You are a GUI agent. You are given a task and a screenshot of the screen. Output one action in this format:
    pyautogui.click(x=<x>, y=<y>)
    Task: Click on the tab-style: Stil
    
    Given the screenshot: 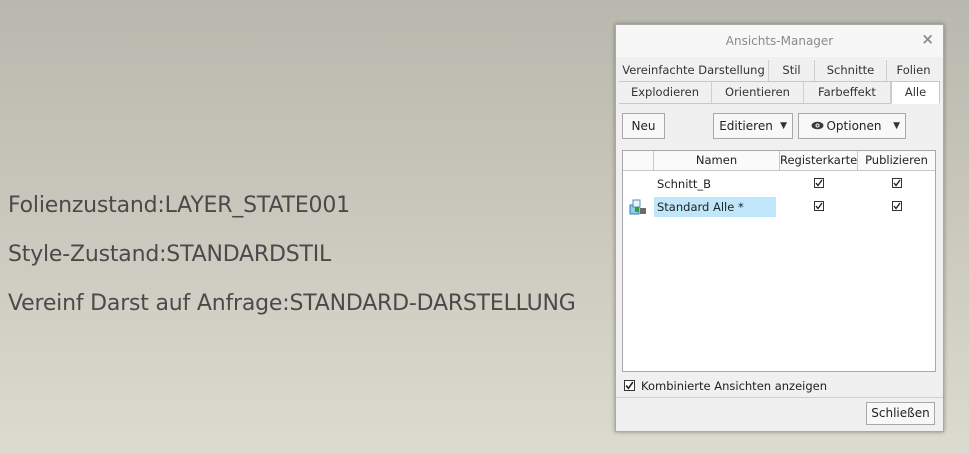 What is the action you would take?
    pyautogui.click(x=792, y=70)
    